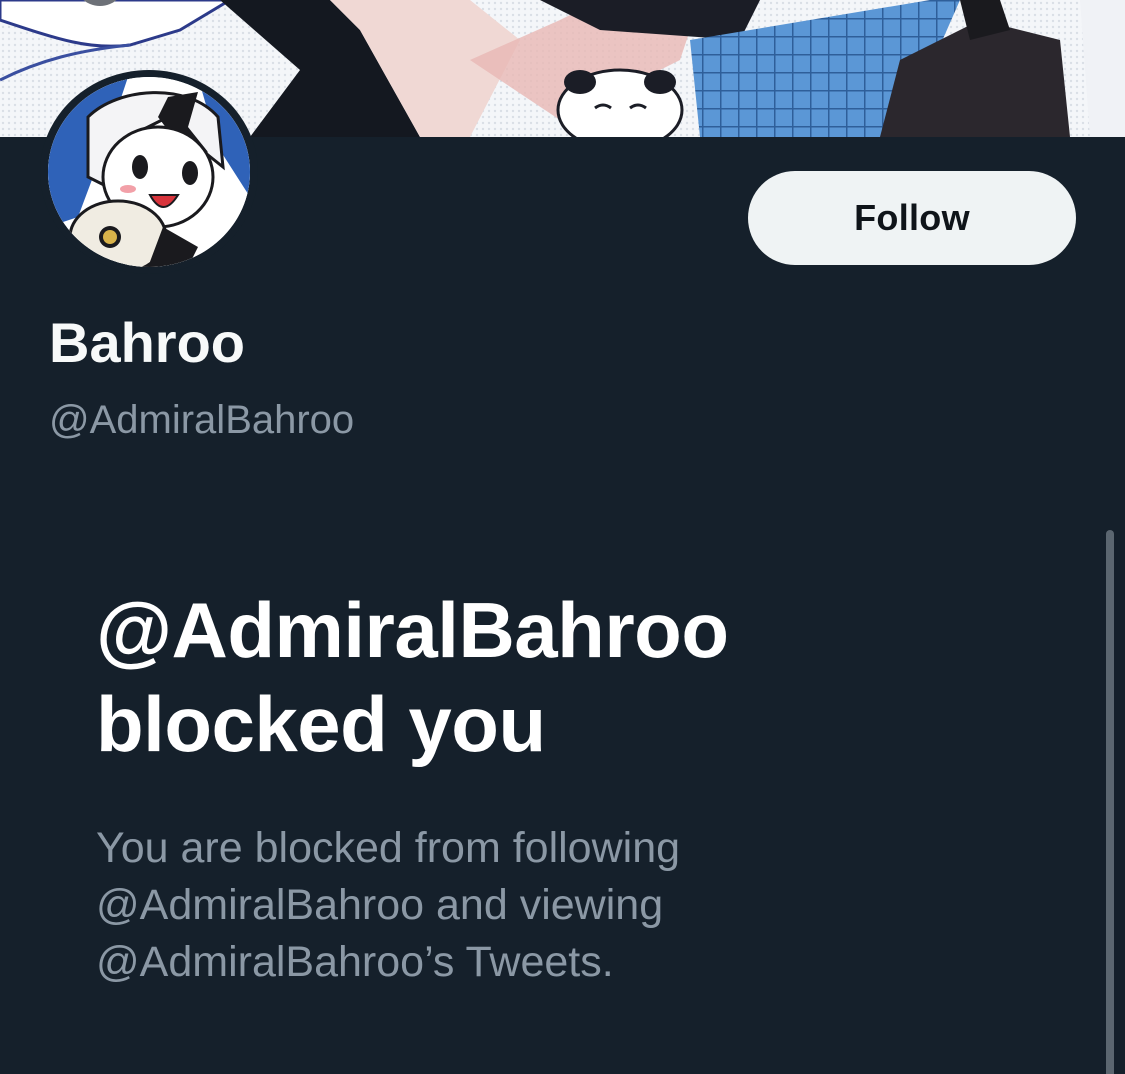 This screenshot has width=1125, height=1074. I want to click on blocked-desc-line-2: @AdmiralBahroo and viewing, so click(380, 905).